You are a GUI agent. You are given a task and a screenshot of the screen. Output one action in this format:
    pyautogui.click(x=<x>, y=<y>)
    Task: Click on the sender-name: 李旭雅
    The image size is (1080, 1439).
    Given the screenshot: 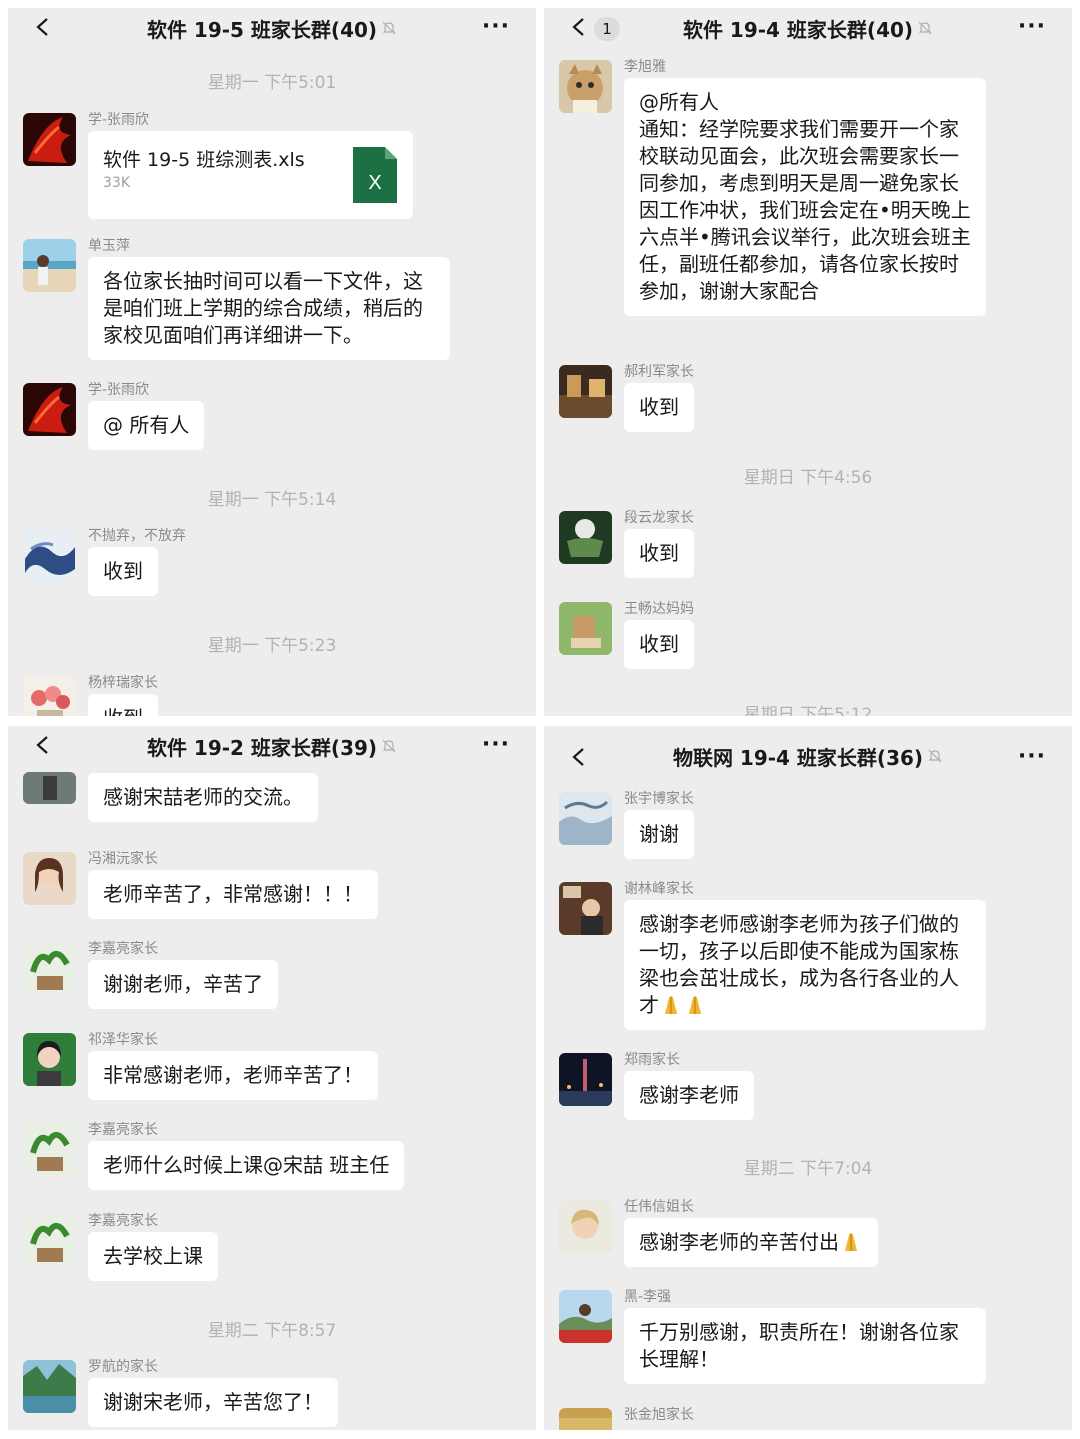 What is the action you would take?
    pyautogui.click(x=645, y=67)
    